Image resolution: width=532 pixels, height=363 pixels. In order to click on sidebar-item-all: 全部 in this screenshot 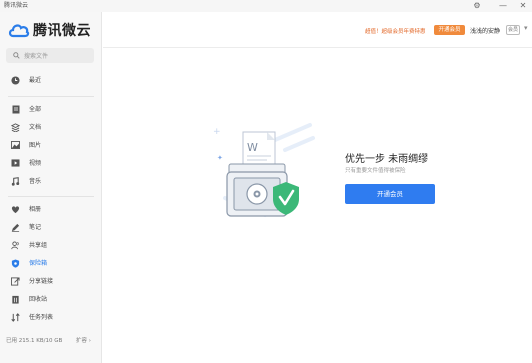, I will do `click(50, 109)`.